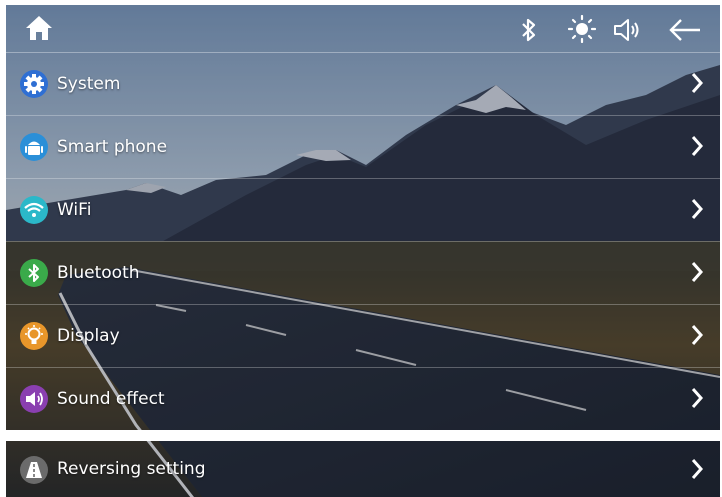  Describe the element at coordinates (363, 336) in the screenshot. I see `menu-item-display: Display` at that location.